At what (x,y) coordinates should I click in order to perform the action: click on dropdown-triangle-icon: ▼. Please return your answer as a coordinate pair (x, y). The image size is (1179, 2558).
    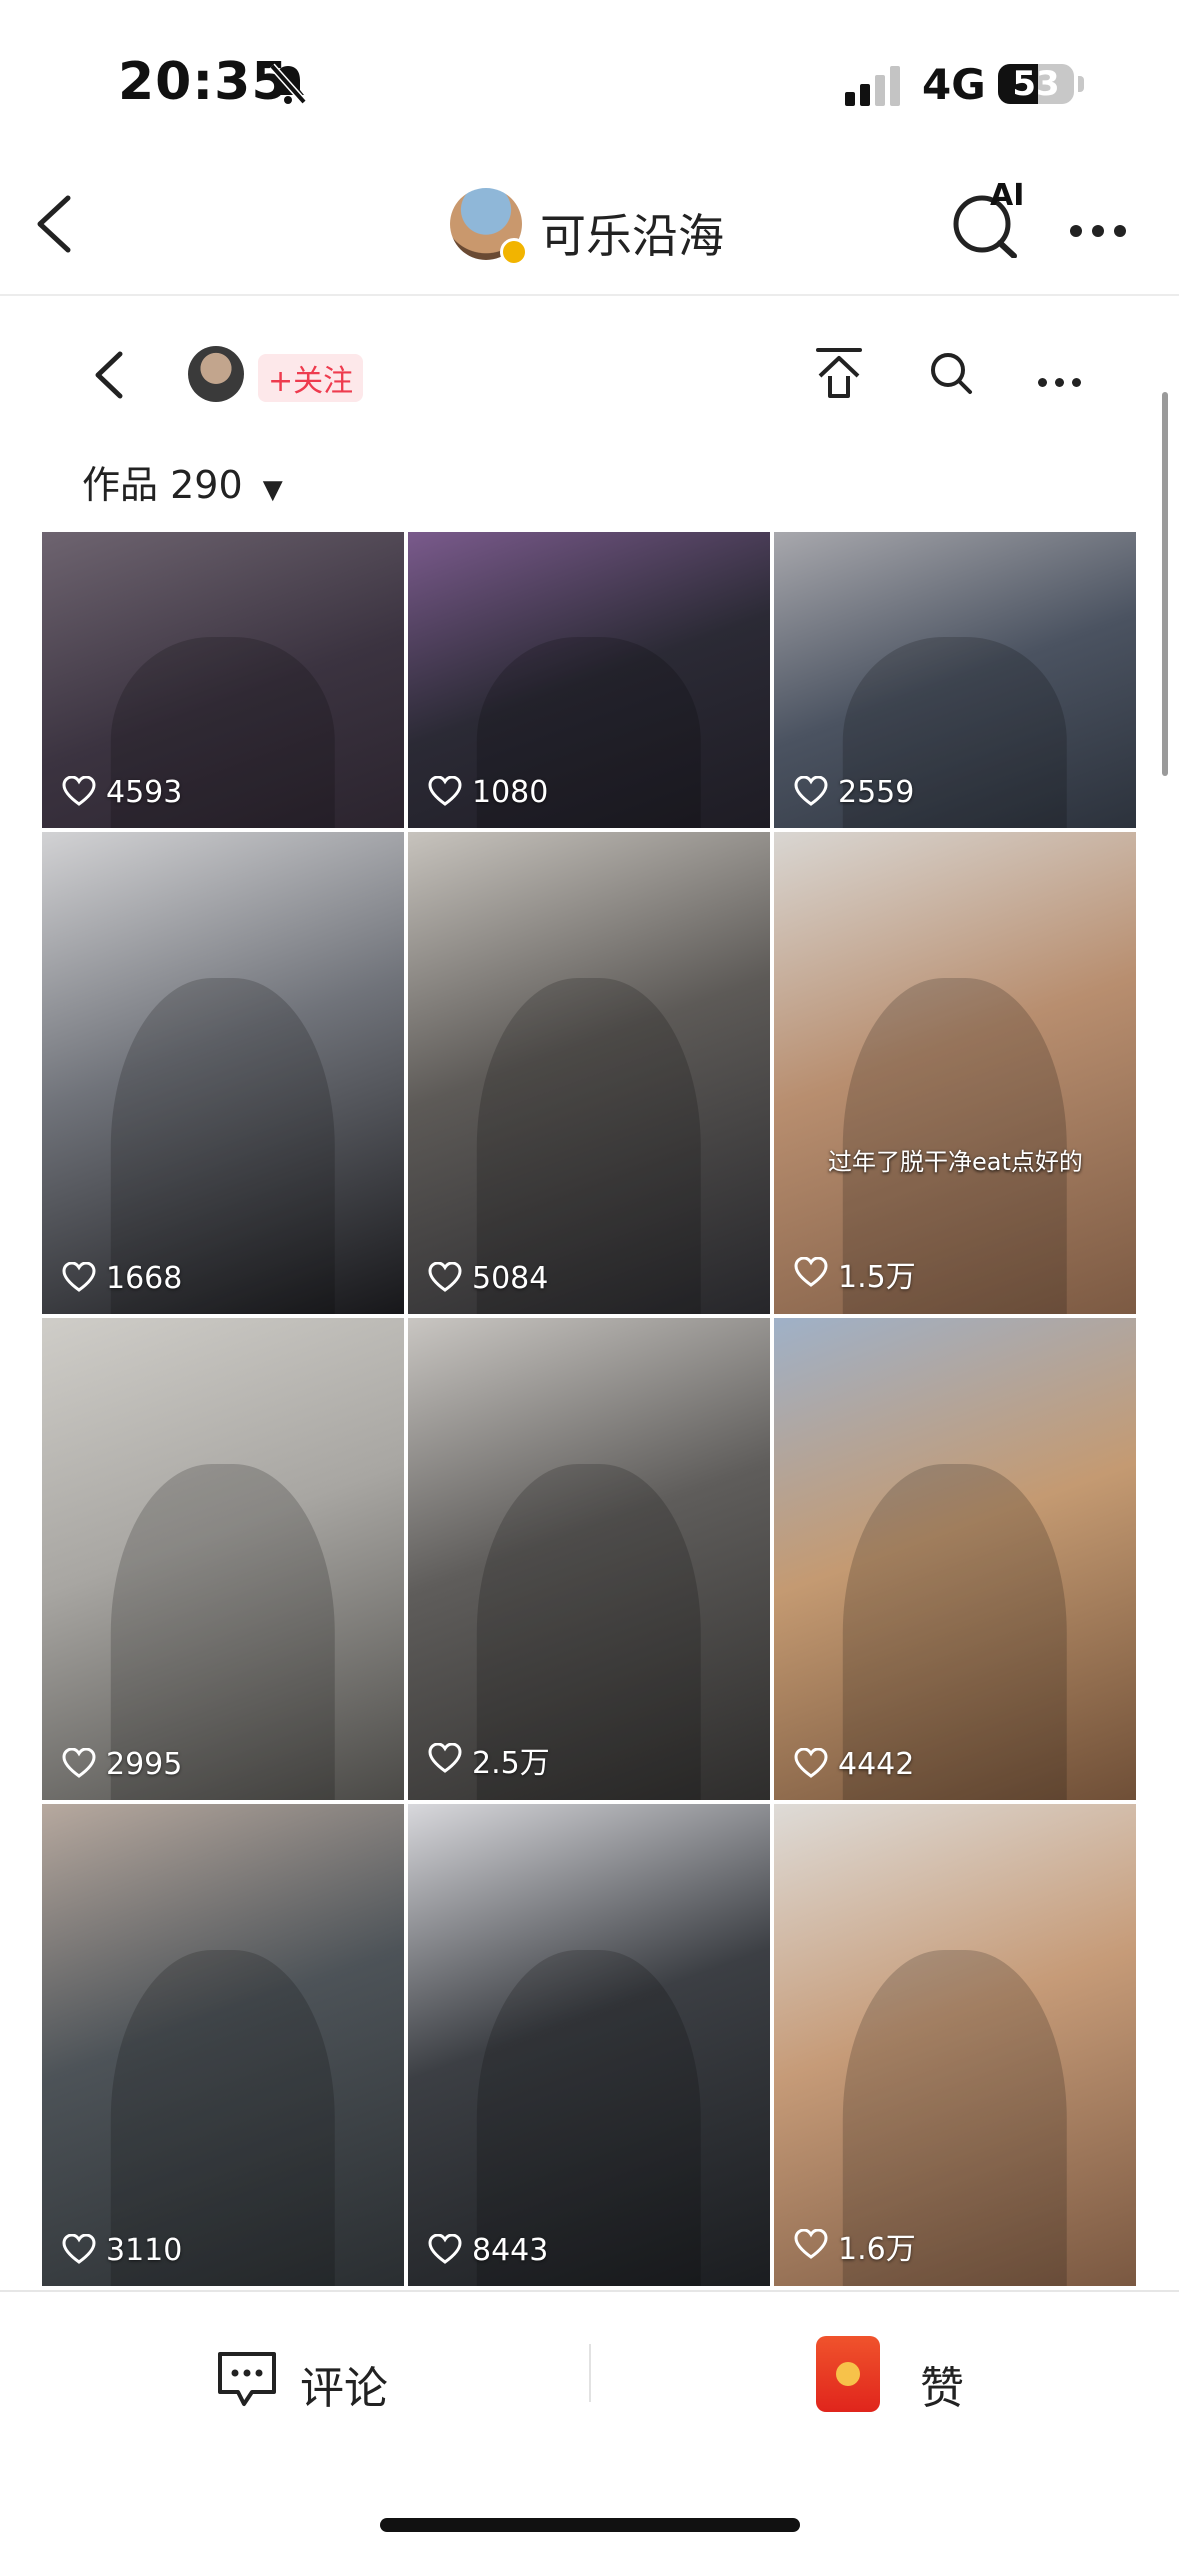
    Looking at the image, I should click on (272, 490).